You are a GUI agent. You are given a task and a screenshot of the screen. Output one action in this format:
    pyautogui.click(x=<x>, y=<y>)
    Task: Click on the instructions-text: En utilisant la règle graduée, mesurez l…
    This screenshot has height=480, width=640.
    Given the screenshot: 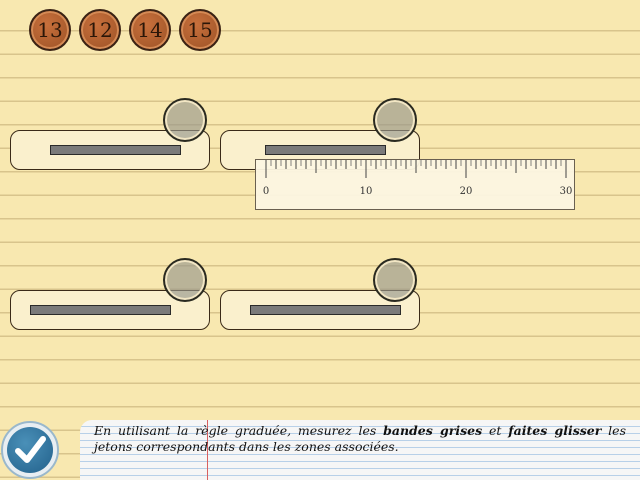 What is the action you would take?
    pyautogui.click(x=360, y=438)
    